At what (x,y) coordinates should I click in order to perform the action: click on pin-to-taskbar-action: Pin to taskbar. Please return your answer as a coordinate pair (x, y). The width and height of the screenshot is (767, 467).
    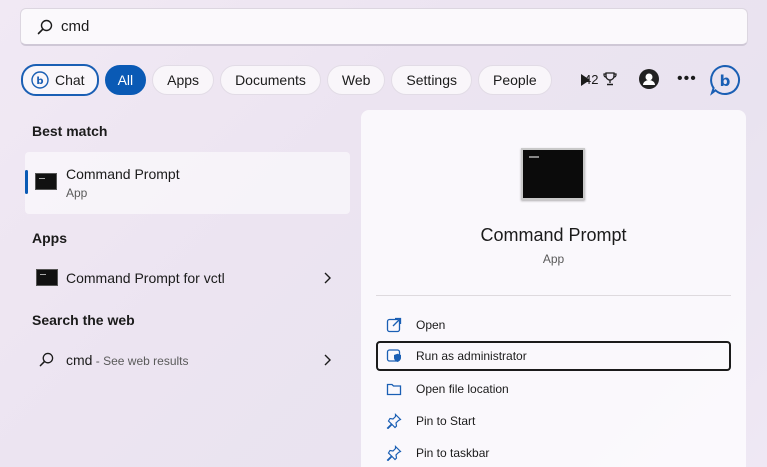
    Looking at the image, I should click on (553, 453).